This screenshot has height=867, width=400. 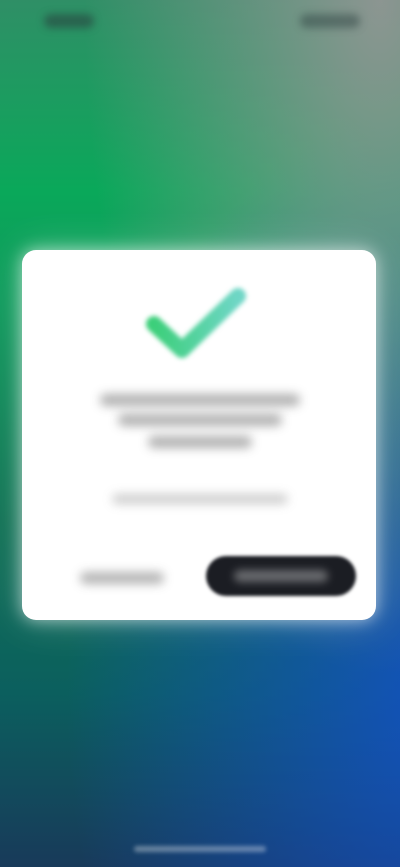 What do you see at coordinates (200, 499) in the screenshot?
I see `dialog-message` at bounding box center [200, 499].